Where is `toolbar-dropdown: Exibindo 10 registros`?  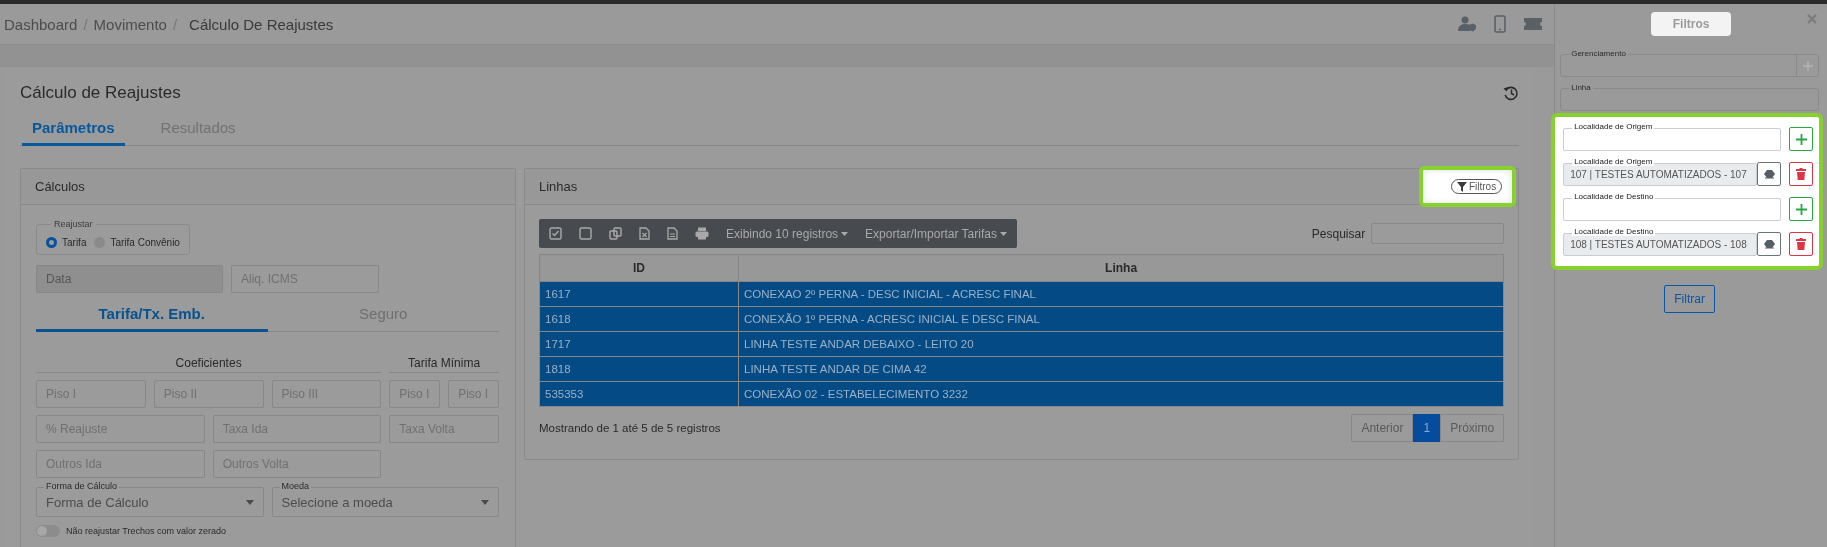
toolbar-dropdown: Exibindo 10 registros is located at coordinates (787, 233).